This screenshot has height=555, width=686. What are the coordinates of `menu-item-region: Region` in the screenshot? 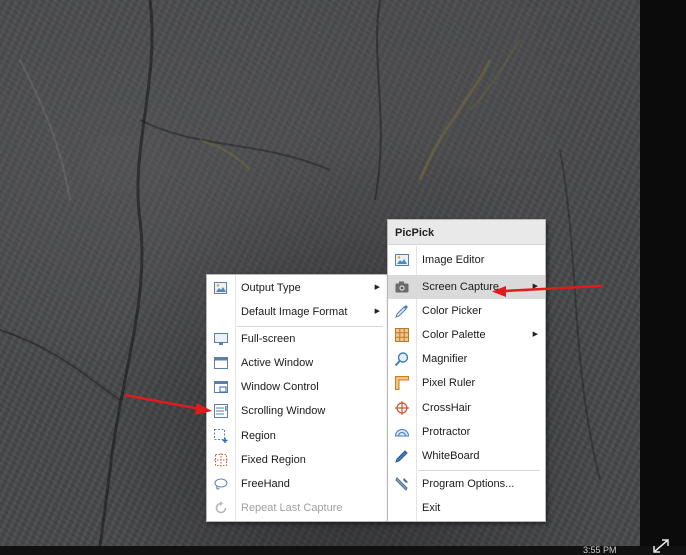 It's located at (297, 436).